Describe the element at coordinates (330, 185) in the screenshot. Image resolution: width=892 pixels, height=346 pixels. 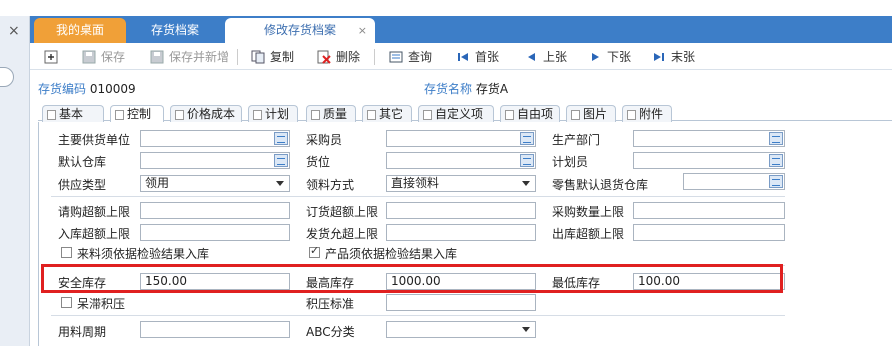
I see `pick-method-label: 领料方式` at that location.